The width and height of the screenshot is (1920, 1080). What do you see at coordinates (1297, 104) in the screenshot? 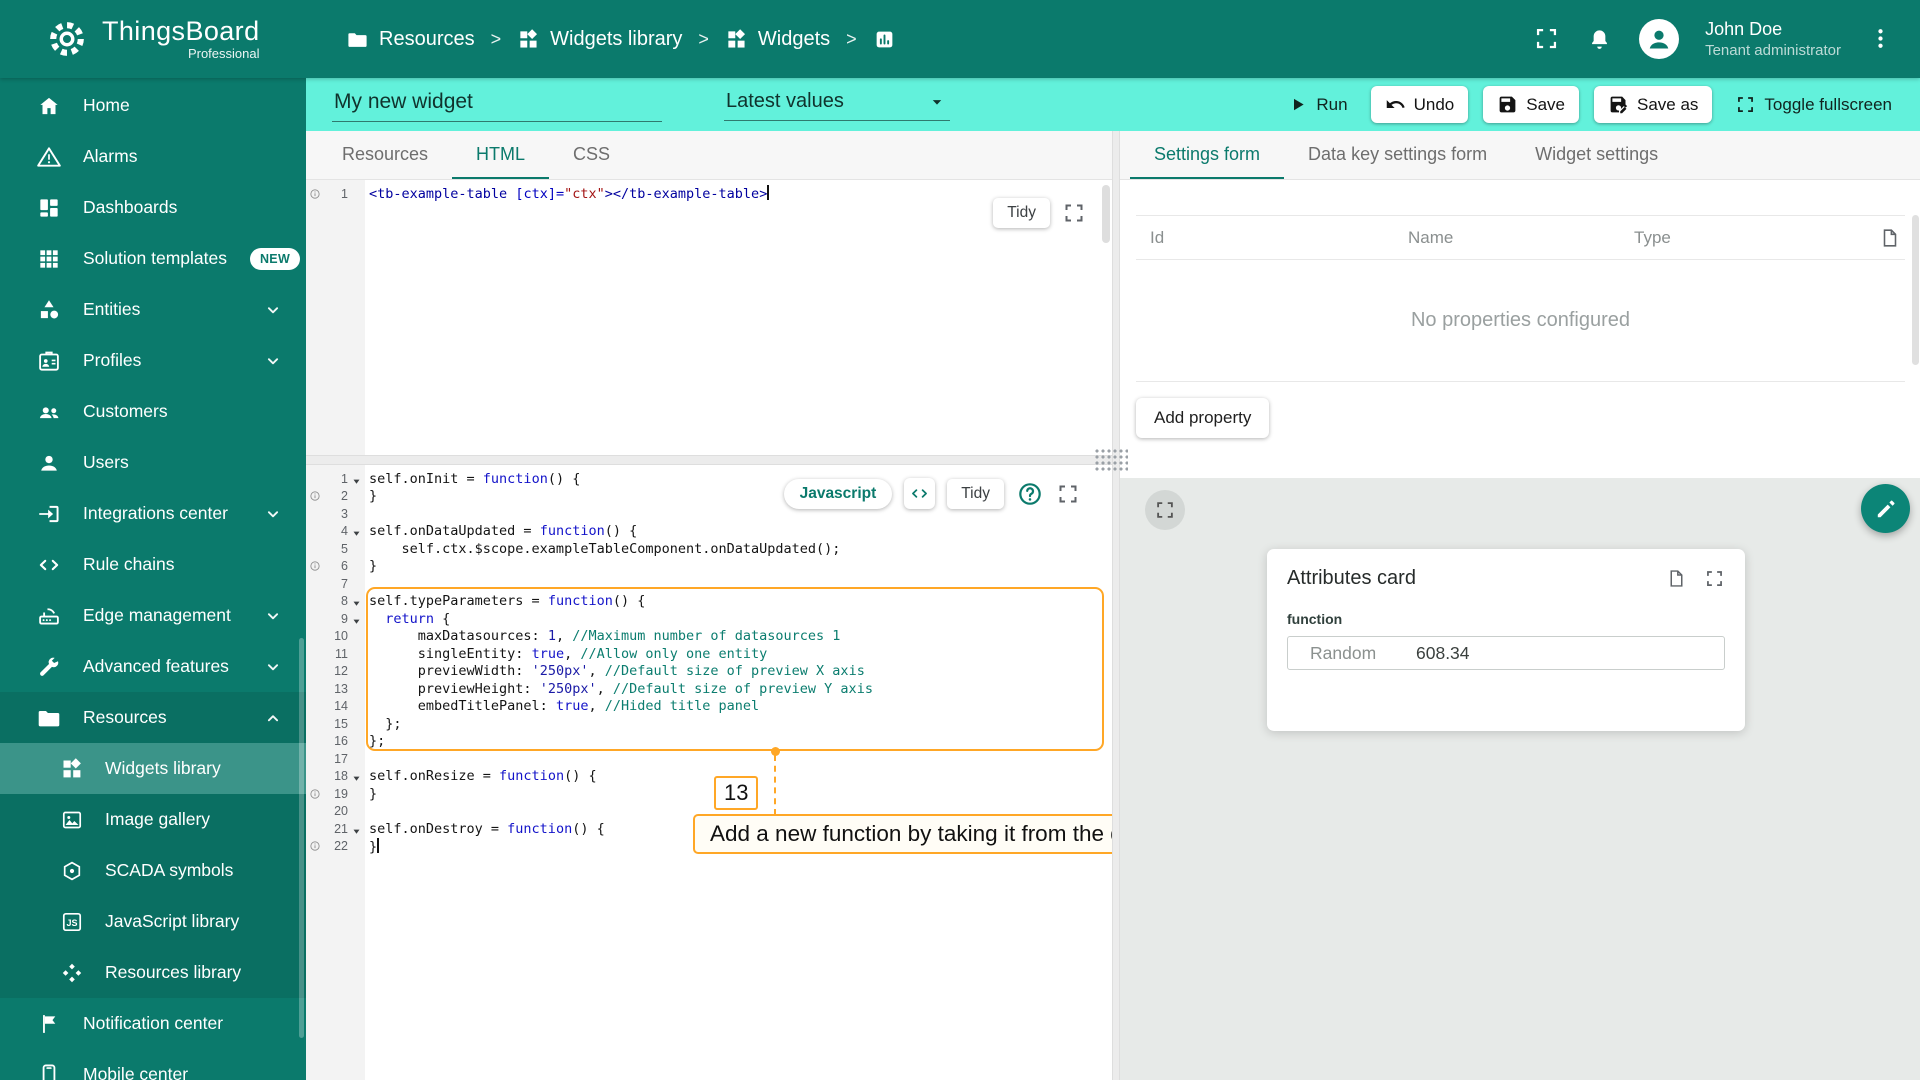
I see `play-icon` at bounding box center [1297, 104].